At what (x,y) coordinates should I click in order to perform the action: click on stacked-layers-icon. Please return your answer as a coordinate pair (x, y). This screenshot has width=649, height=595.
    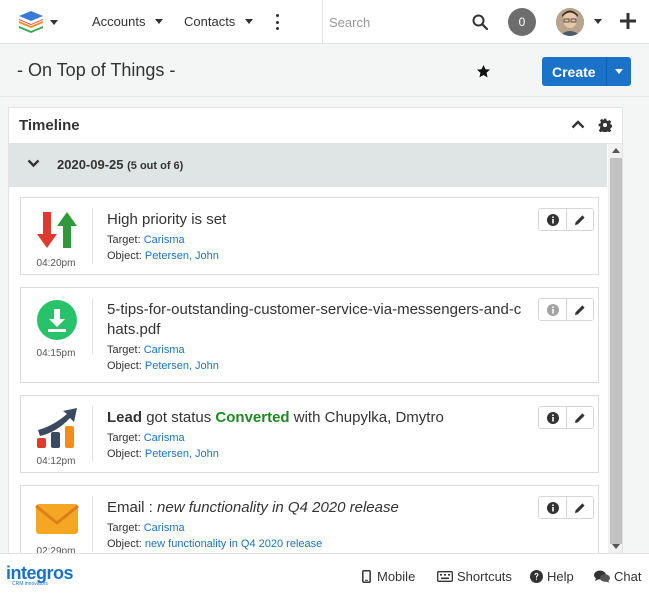
    Looking at the image, I should click on (31, 22).